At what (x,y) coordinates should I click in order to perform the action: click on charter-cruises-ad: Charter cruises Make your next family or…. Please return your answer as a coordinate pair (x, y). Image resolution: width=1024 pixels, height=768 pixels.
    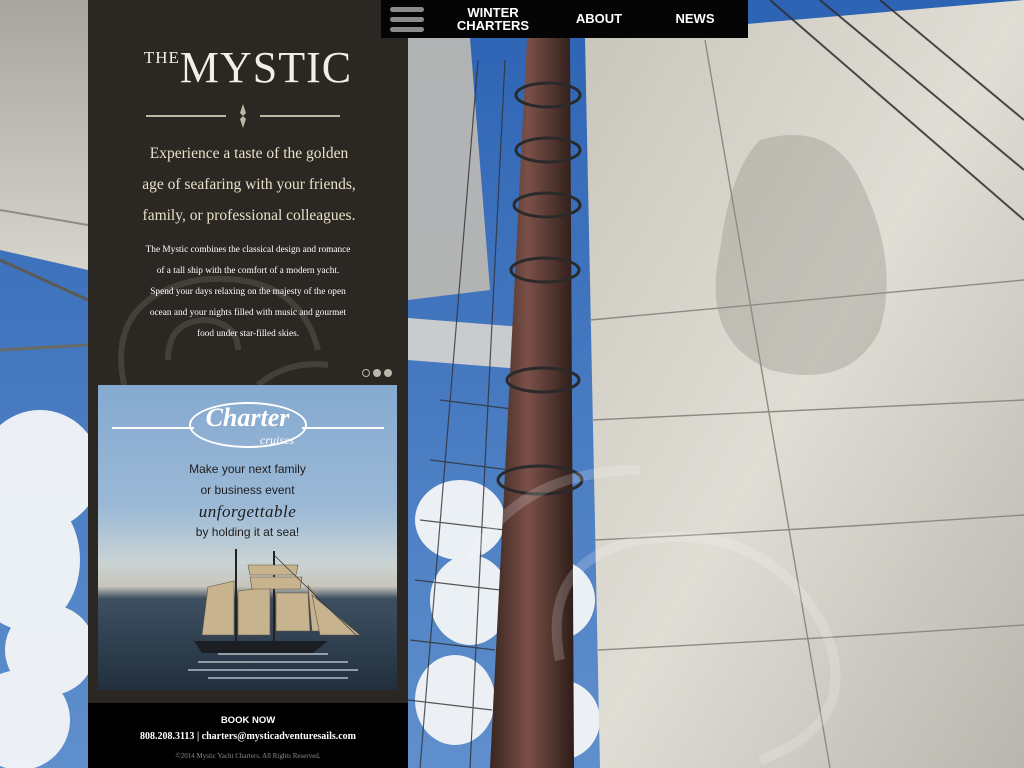
    Looking at the image, I should click on (247, 537).